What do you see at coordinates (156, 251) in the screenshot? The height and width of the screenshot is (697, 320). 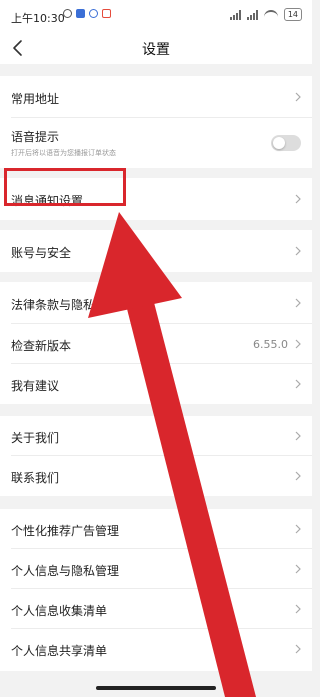 I see `settings-item-account-security: 账号与安全` at bounding box center [156, 251].